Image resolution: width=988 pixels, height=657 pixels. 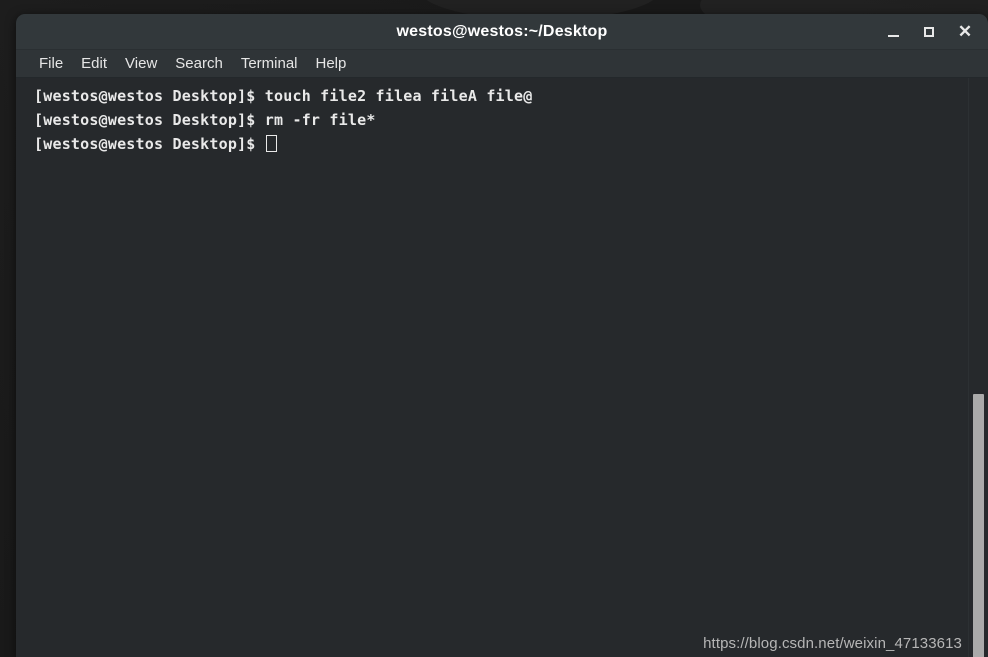 What do you see at coordinates (271, 143) in the screenshot?
I see `terminal-cursor` at bounding box center [271, 143].